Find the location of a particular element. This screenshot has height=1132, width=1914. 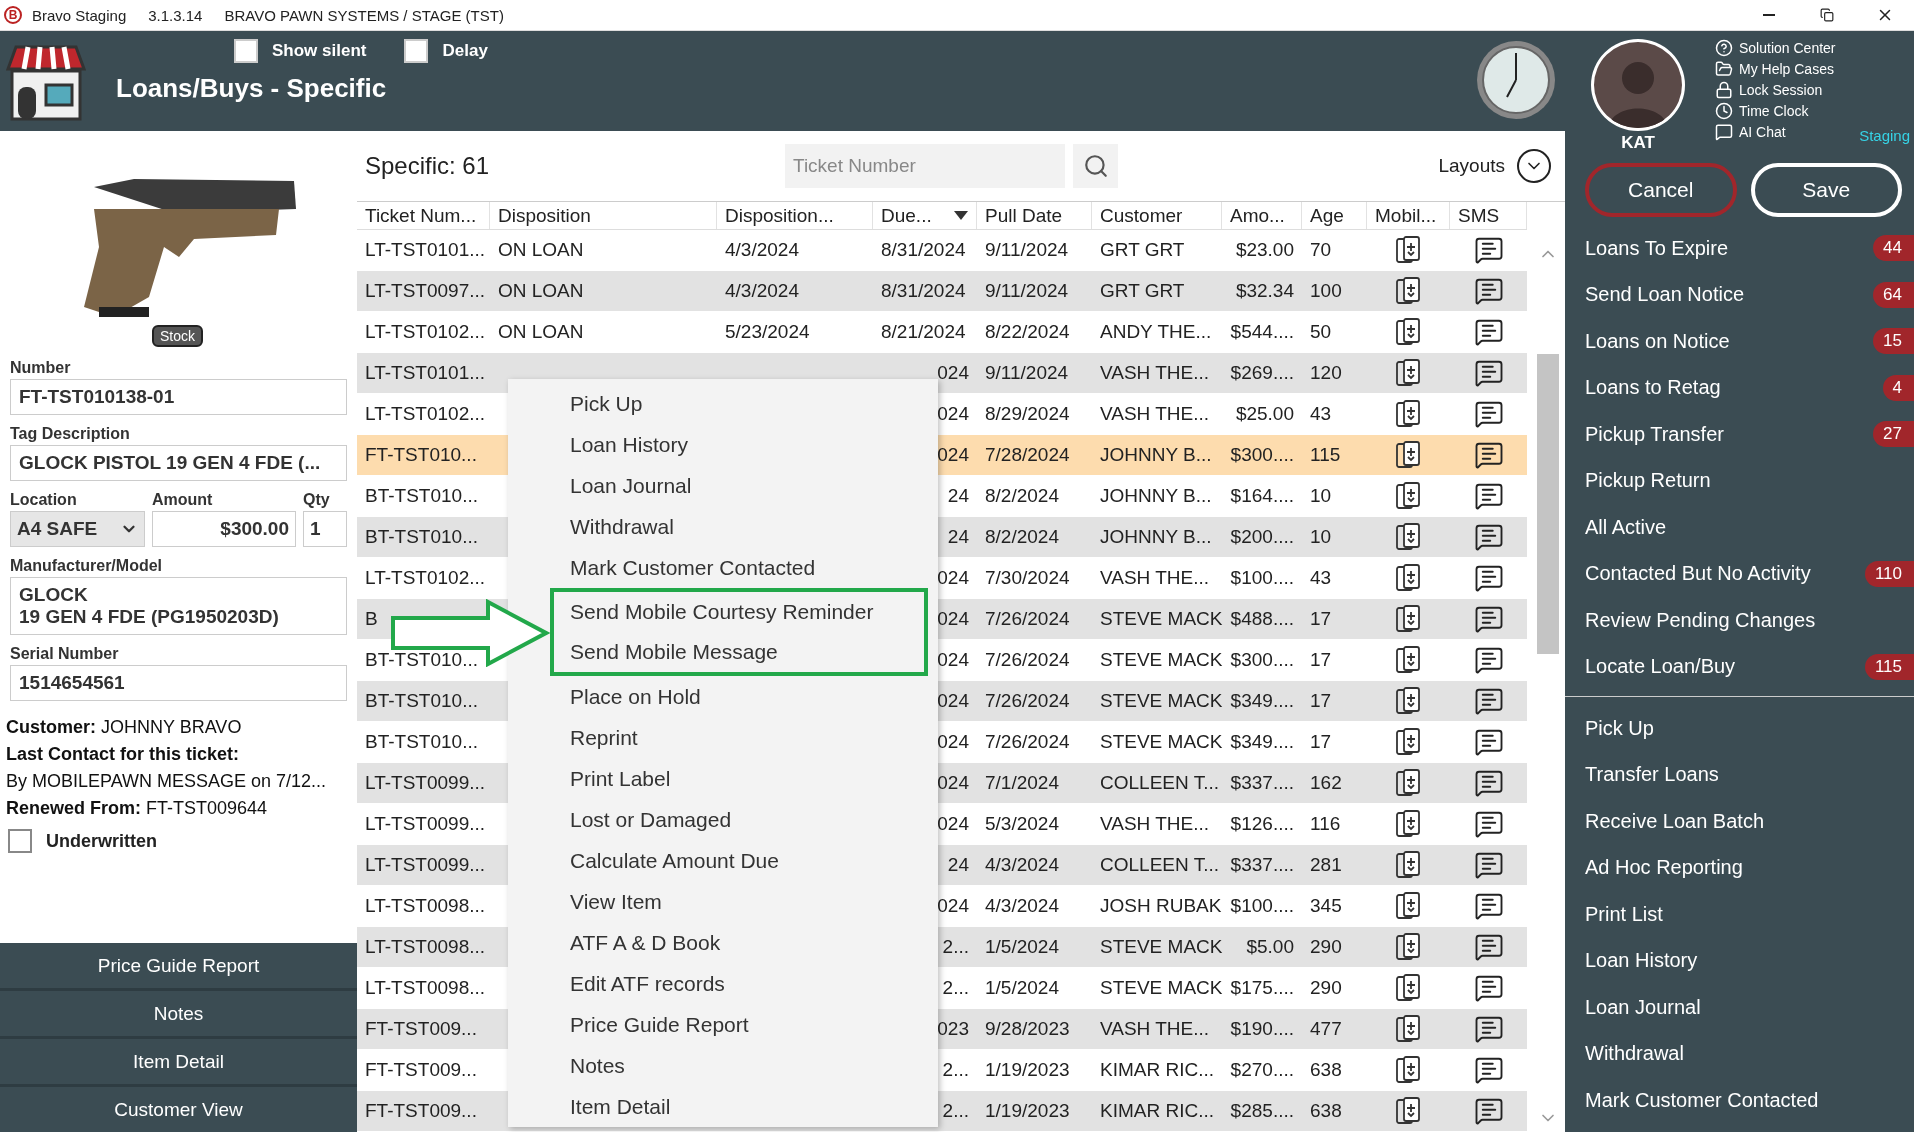

panel-button: Item Detail is located at coordinates (178, 1061).